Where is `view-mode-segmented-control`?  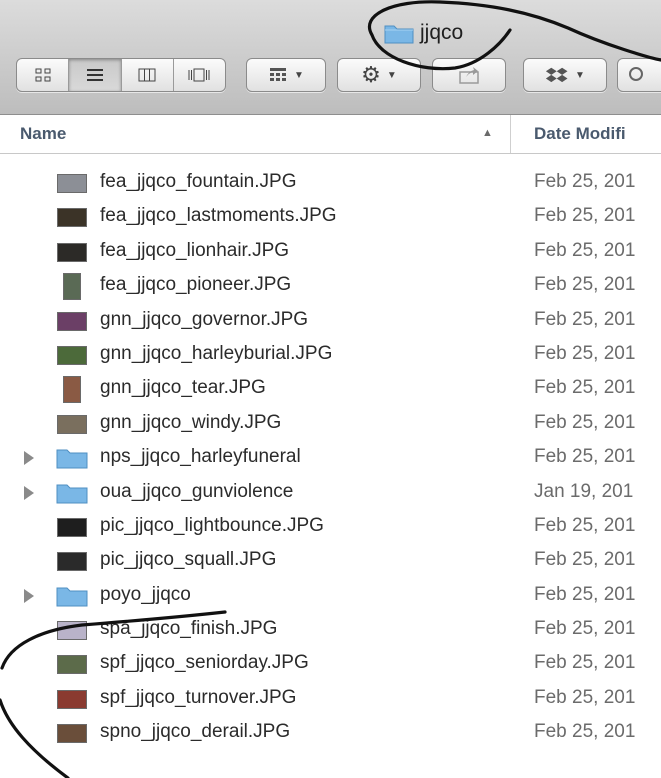 view-mode-segmented-control is located at coordinates (121, 75).